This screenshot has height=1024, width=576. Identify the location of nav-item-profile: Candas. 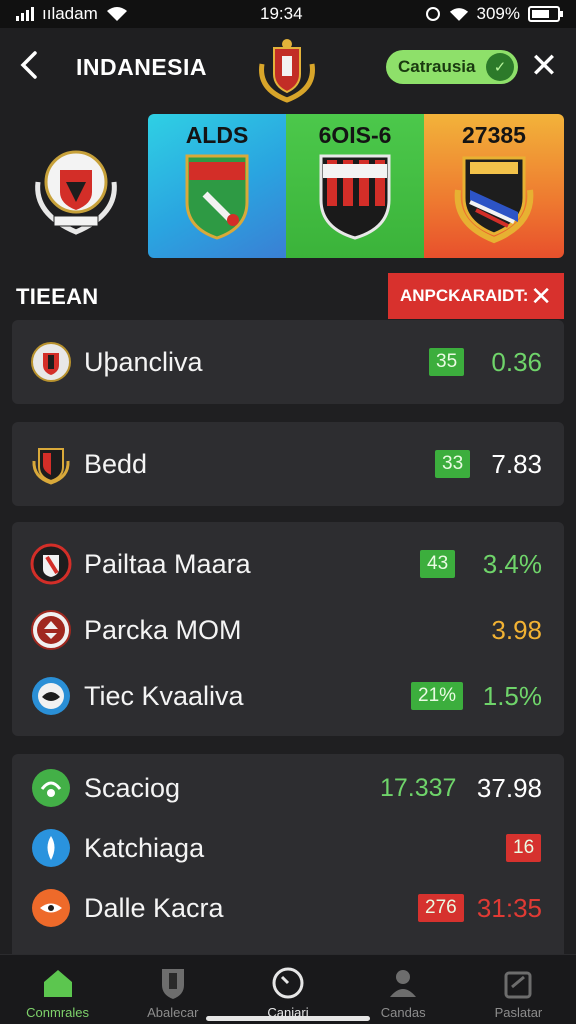
(403, 989).